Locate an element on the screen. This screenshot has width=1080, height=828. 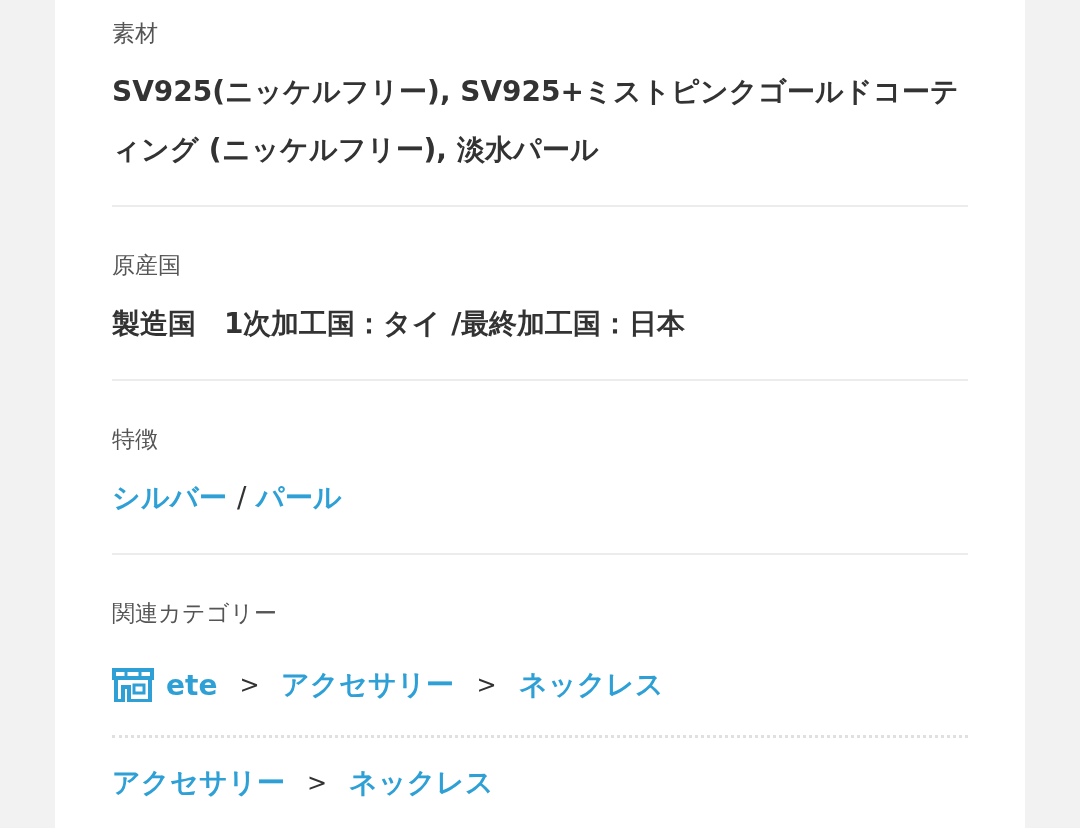
section-label: 関連カテゴリー is located at coordinates (195, 613).